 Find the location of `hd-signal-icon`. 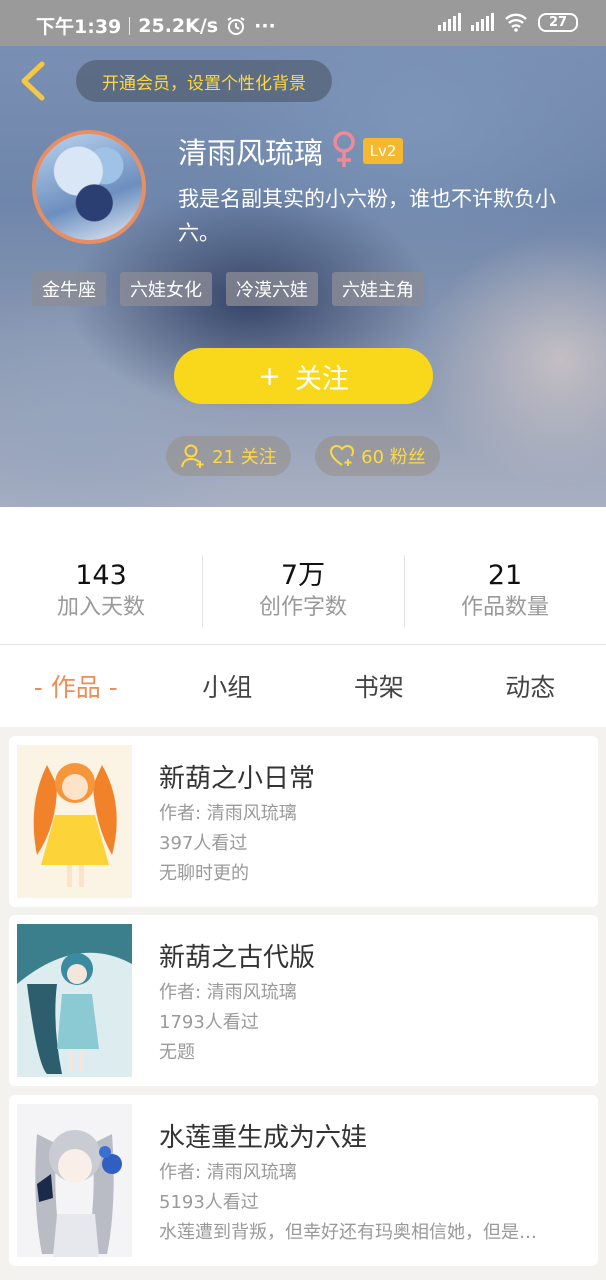

hd-signal-icon is located at coordinates (482, 22).